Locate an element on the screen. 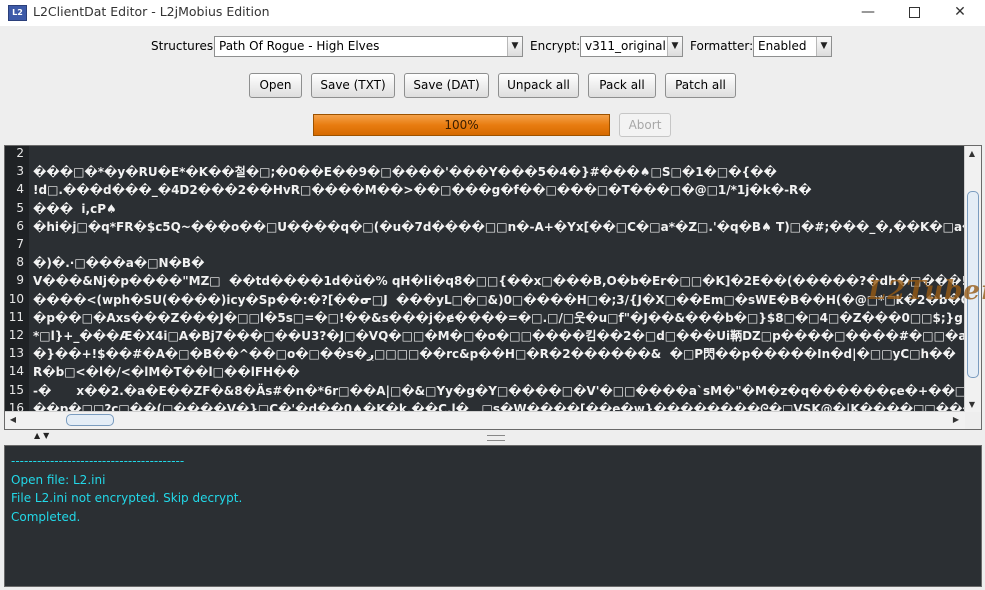 The width and height of the screenshot is (985, 590). line-number: 8 is located at coordinates (20, 262).